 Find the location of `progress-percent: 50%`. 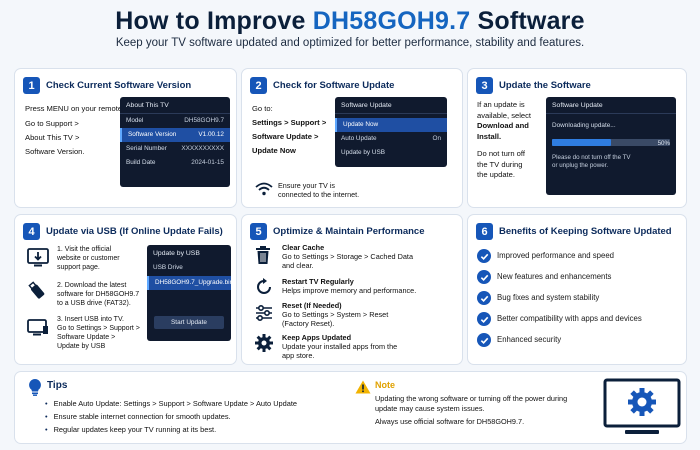

progress-percent: 50% is located at coordinates (663, 143).